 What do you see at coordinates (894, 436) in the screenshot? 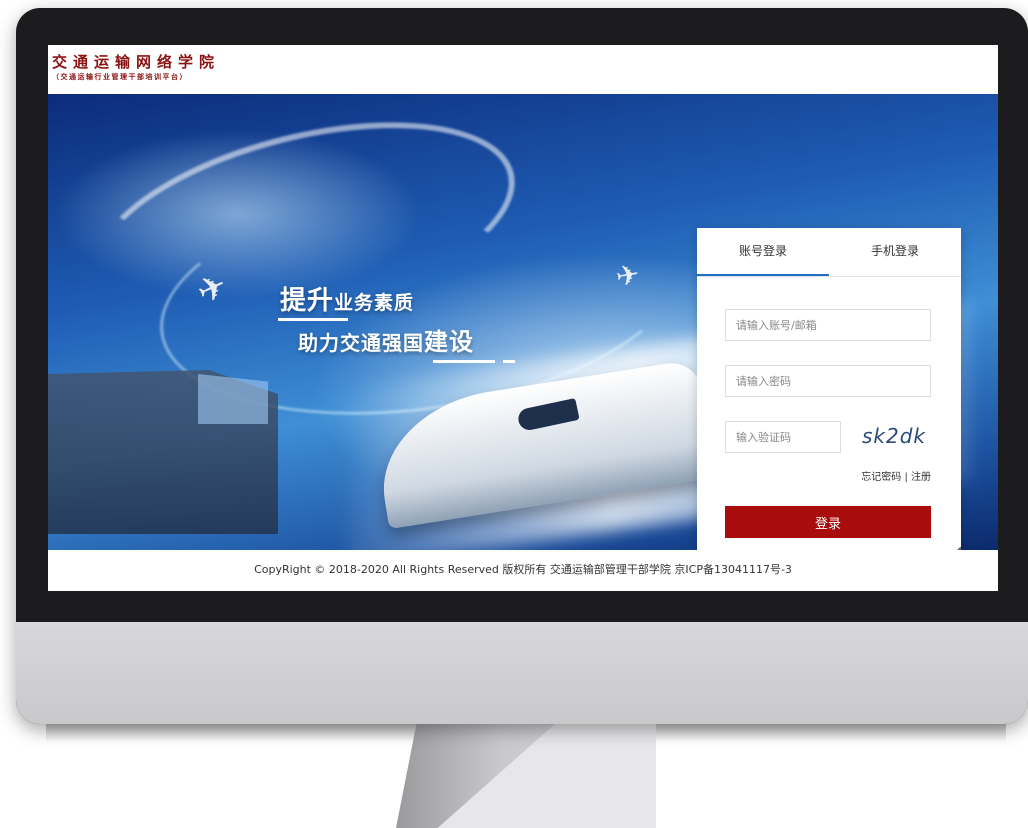
I see `captcha-image: sk2dk` at bounding box center [894, 436].